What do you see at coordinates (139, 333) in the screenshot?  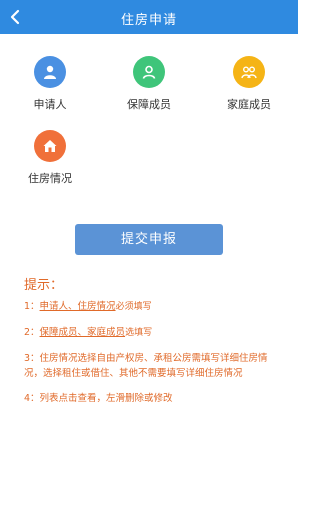 I see `tip-suffix: 选填写` at bounding box center [139, 333].